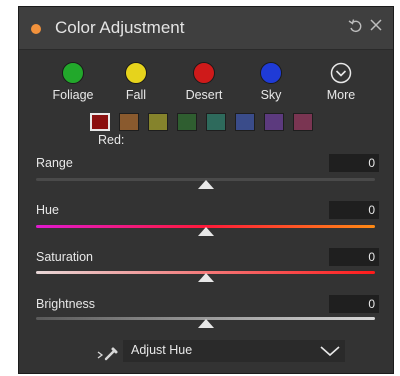  Describe the element at coordinates (66, 304) in the screenshot. I see `brightness-label: Brightness` at that location.